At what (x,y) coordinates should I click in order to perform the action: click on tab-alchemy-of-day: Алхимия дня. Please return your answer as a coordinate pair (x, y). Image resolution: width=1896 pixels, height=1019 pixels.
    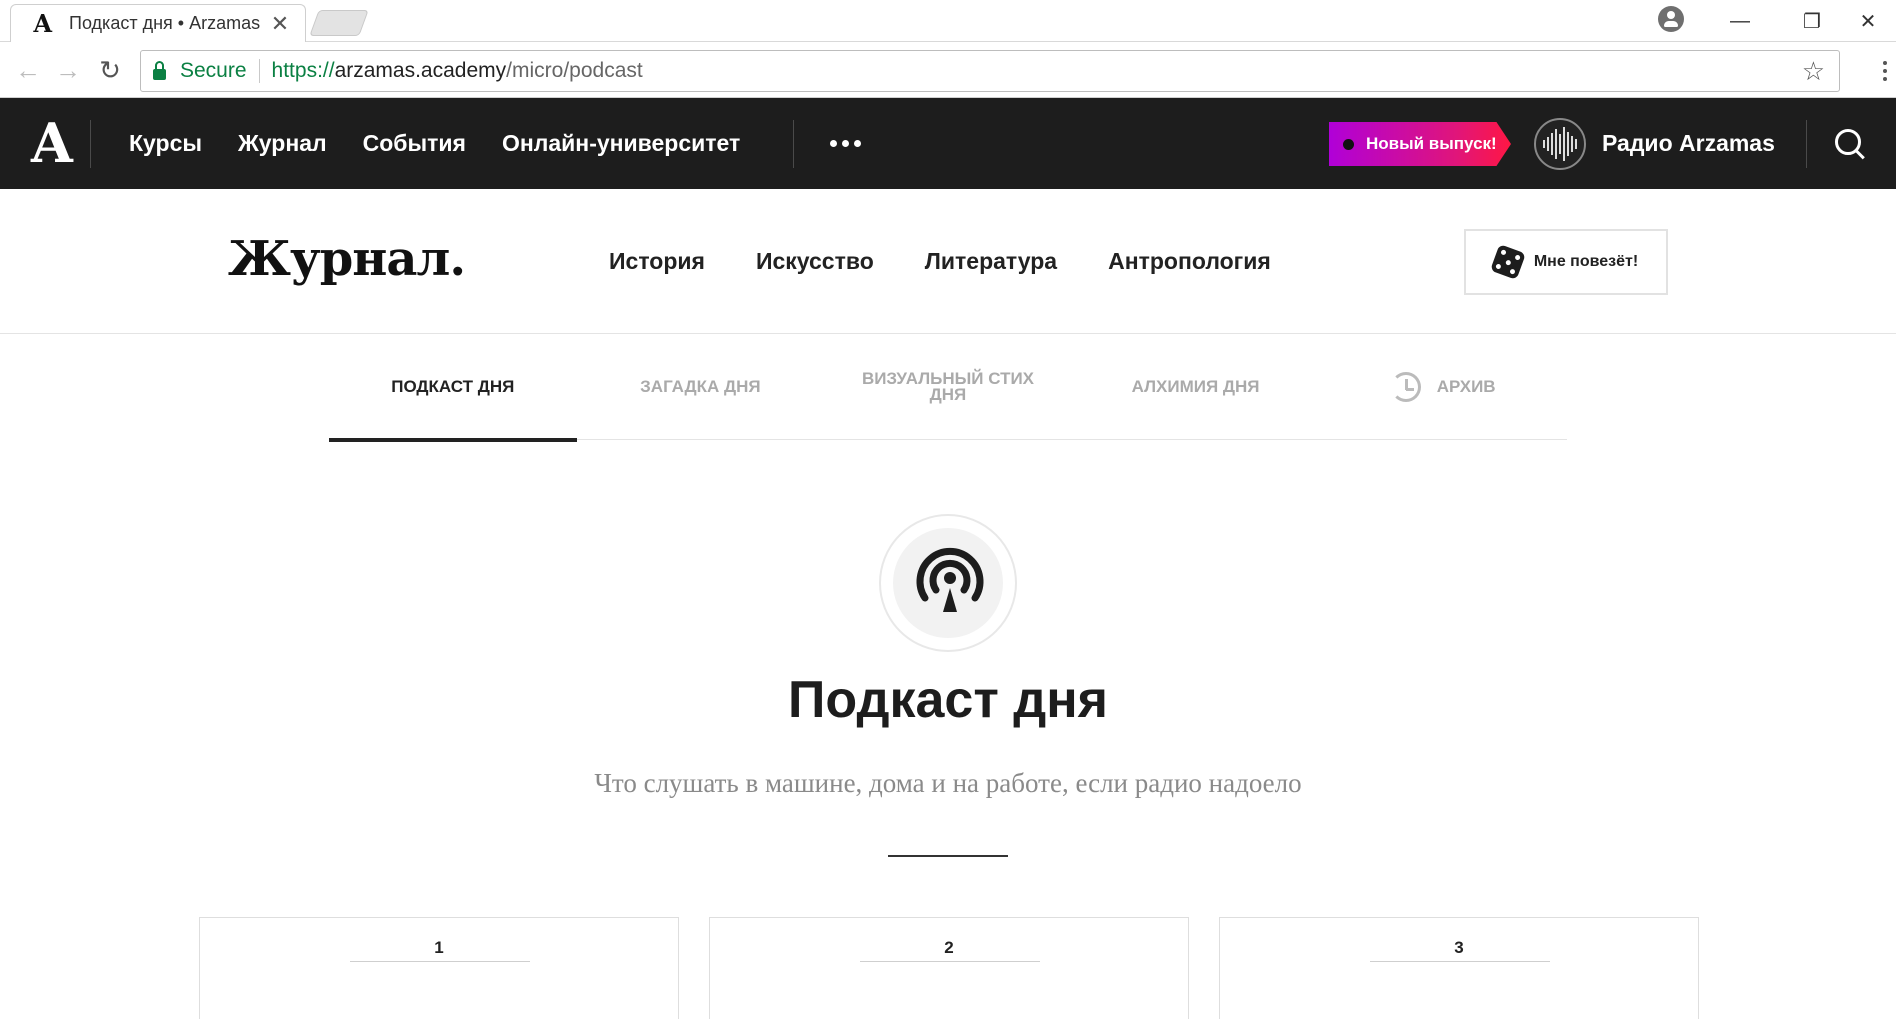
    Looking at the image, I should click on (1196, 387).